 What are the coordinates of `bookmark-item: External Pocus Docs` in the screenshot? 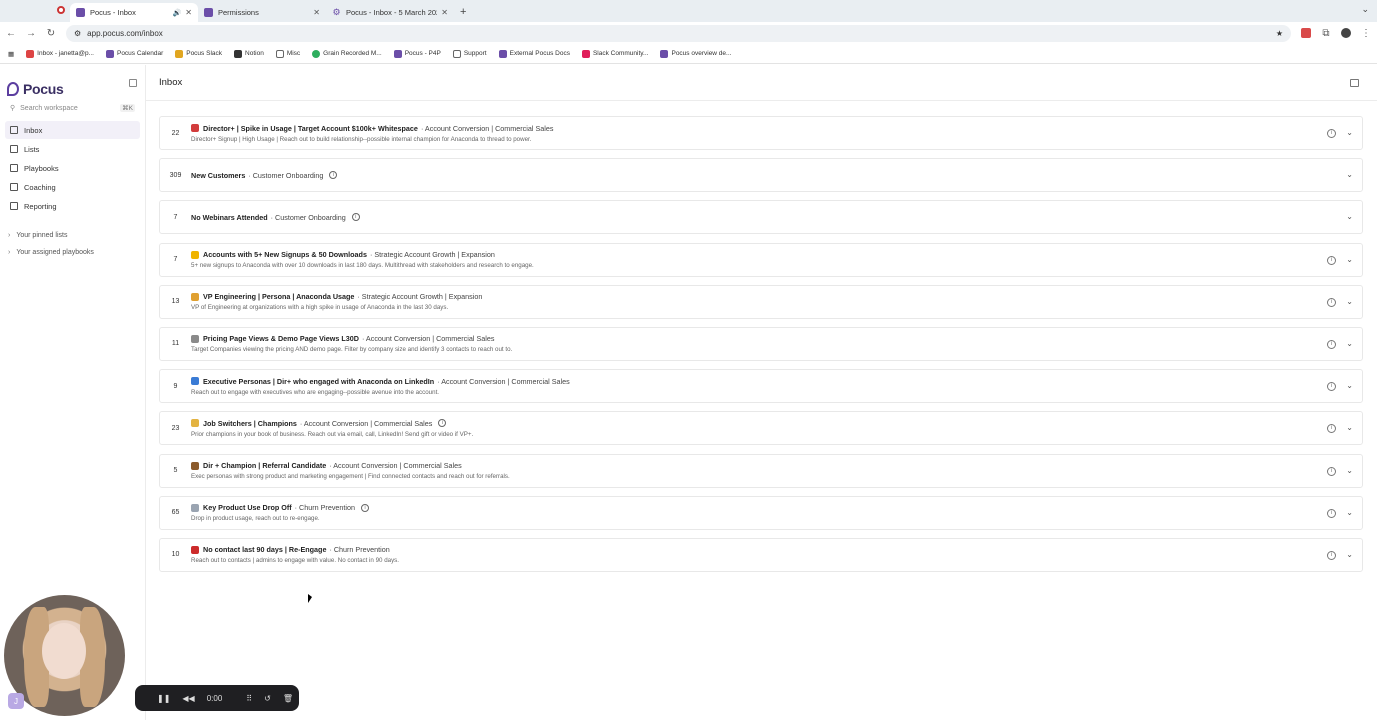 It's located at (534, 53).